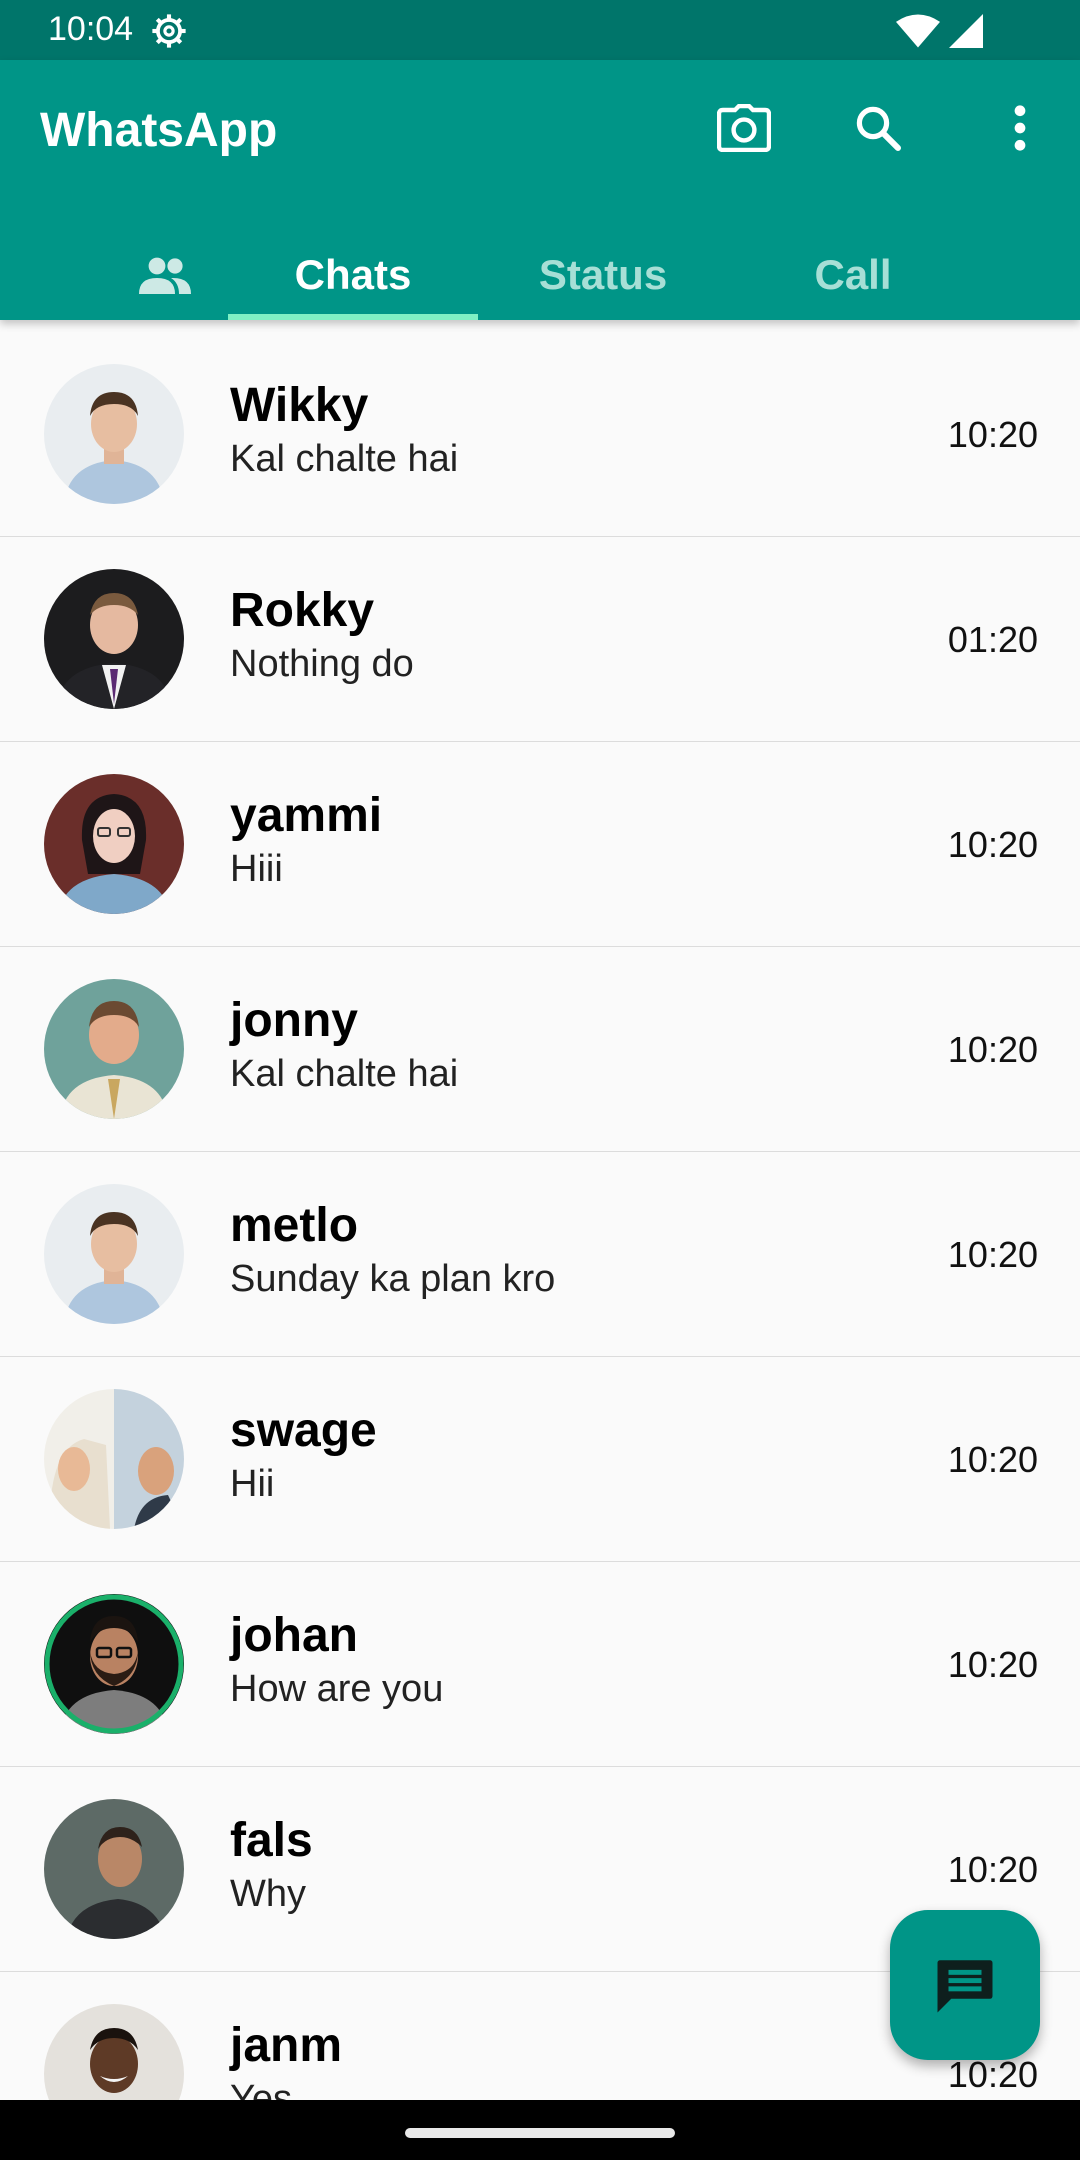 This screenshot has width=1080, height=2160. I want to click on chat-row-rokky: Rokky Nothing do 01:20, so click(540, 639).